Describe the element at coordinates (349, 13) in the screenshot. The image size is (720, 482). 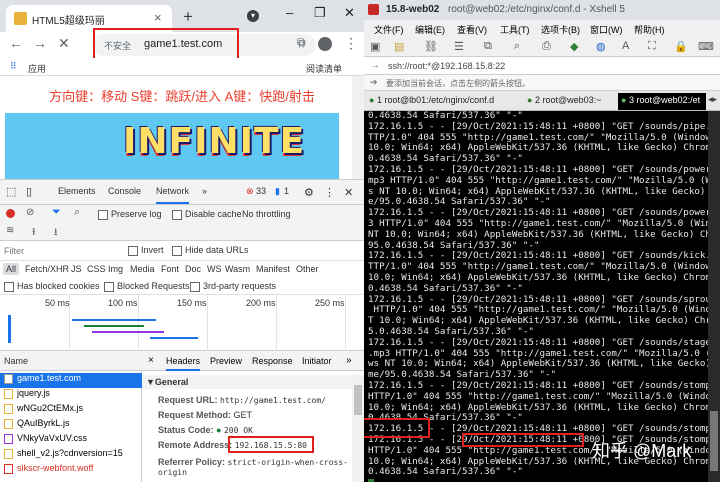
I see `close-window-icon: ✕` at that location.